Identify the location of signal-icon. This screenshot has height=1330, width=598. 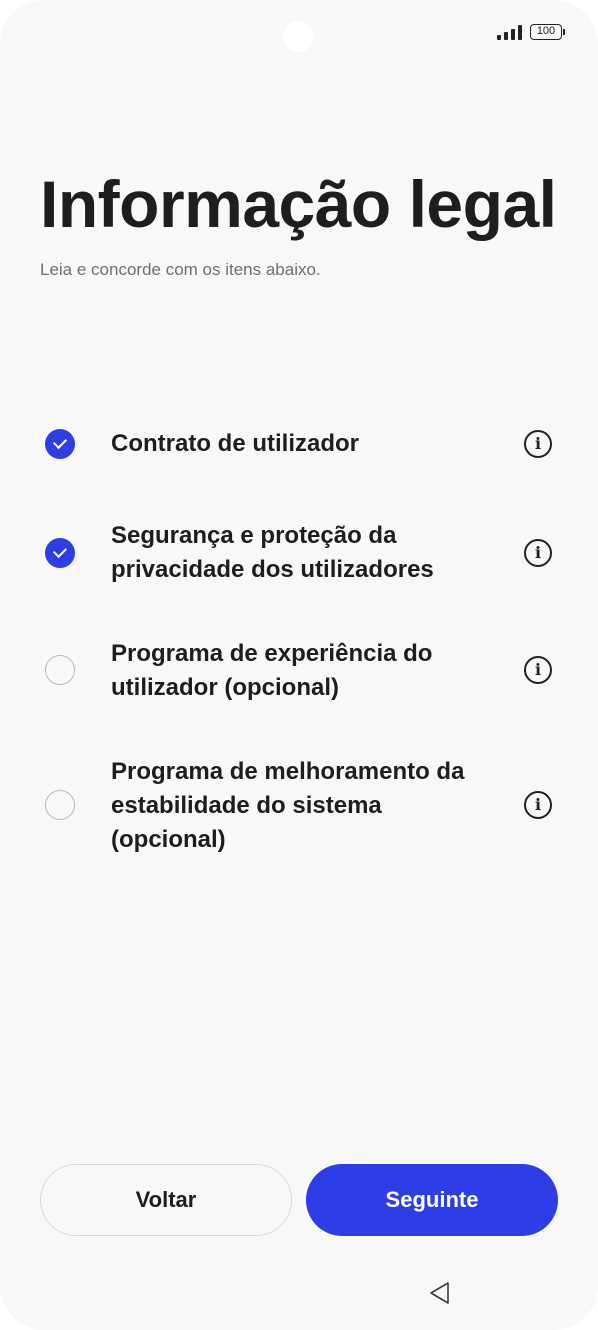
(509, 32).